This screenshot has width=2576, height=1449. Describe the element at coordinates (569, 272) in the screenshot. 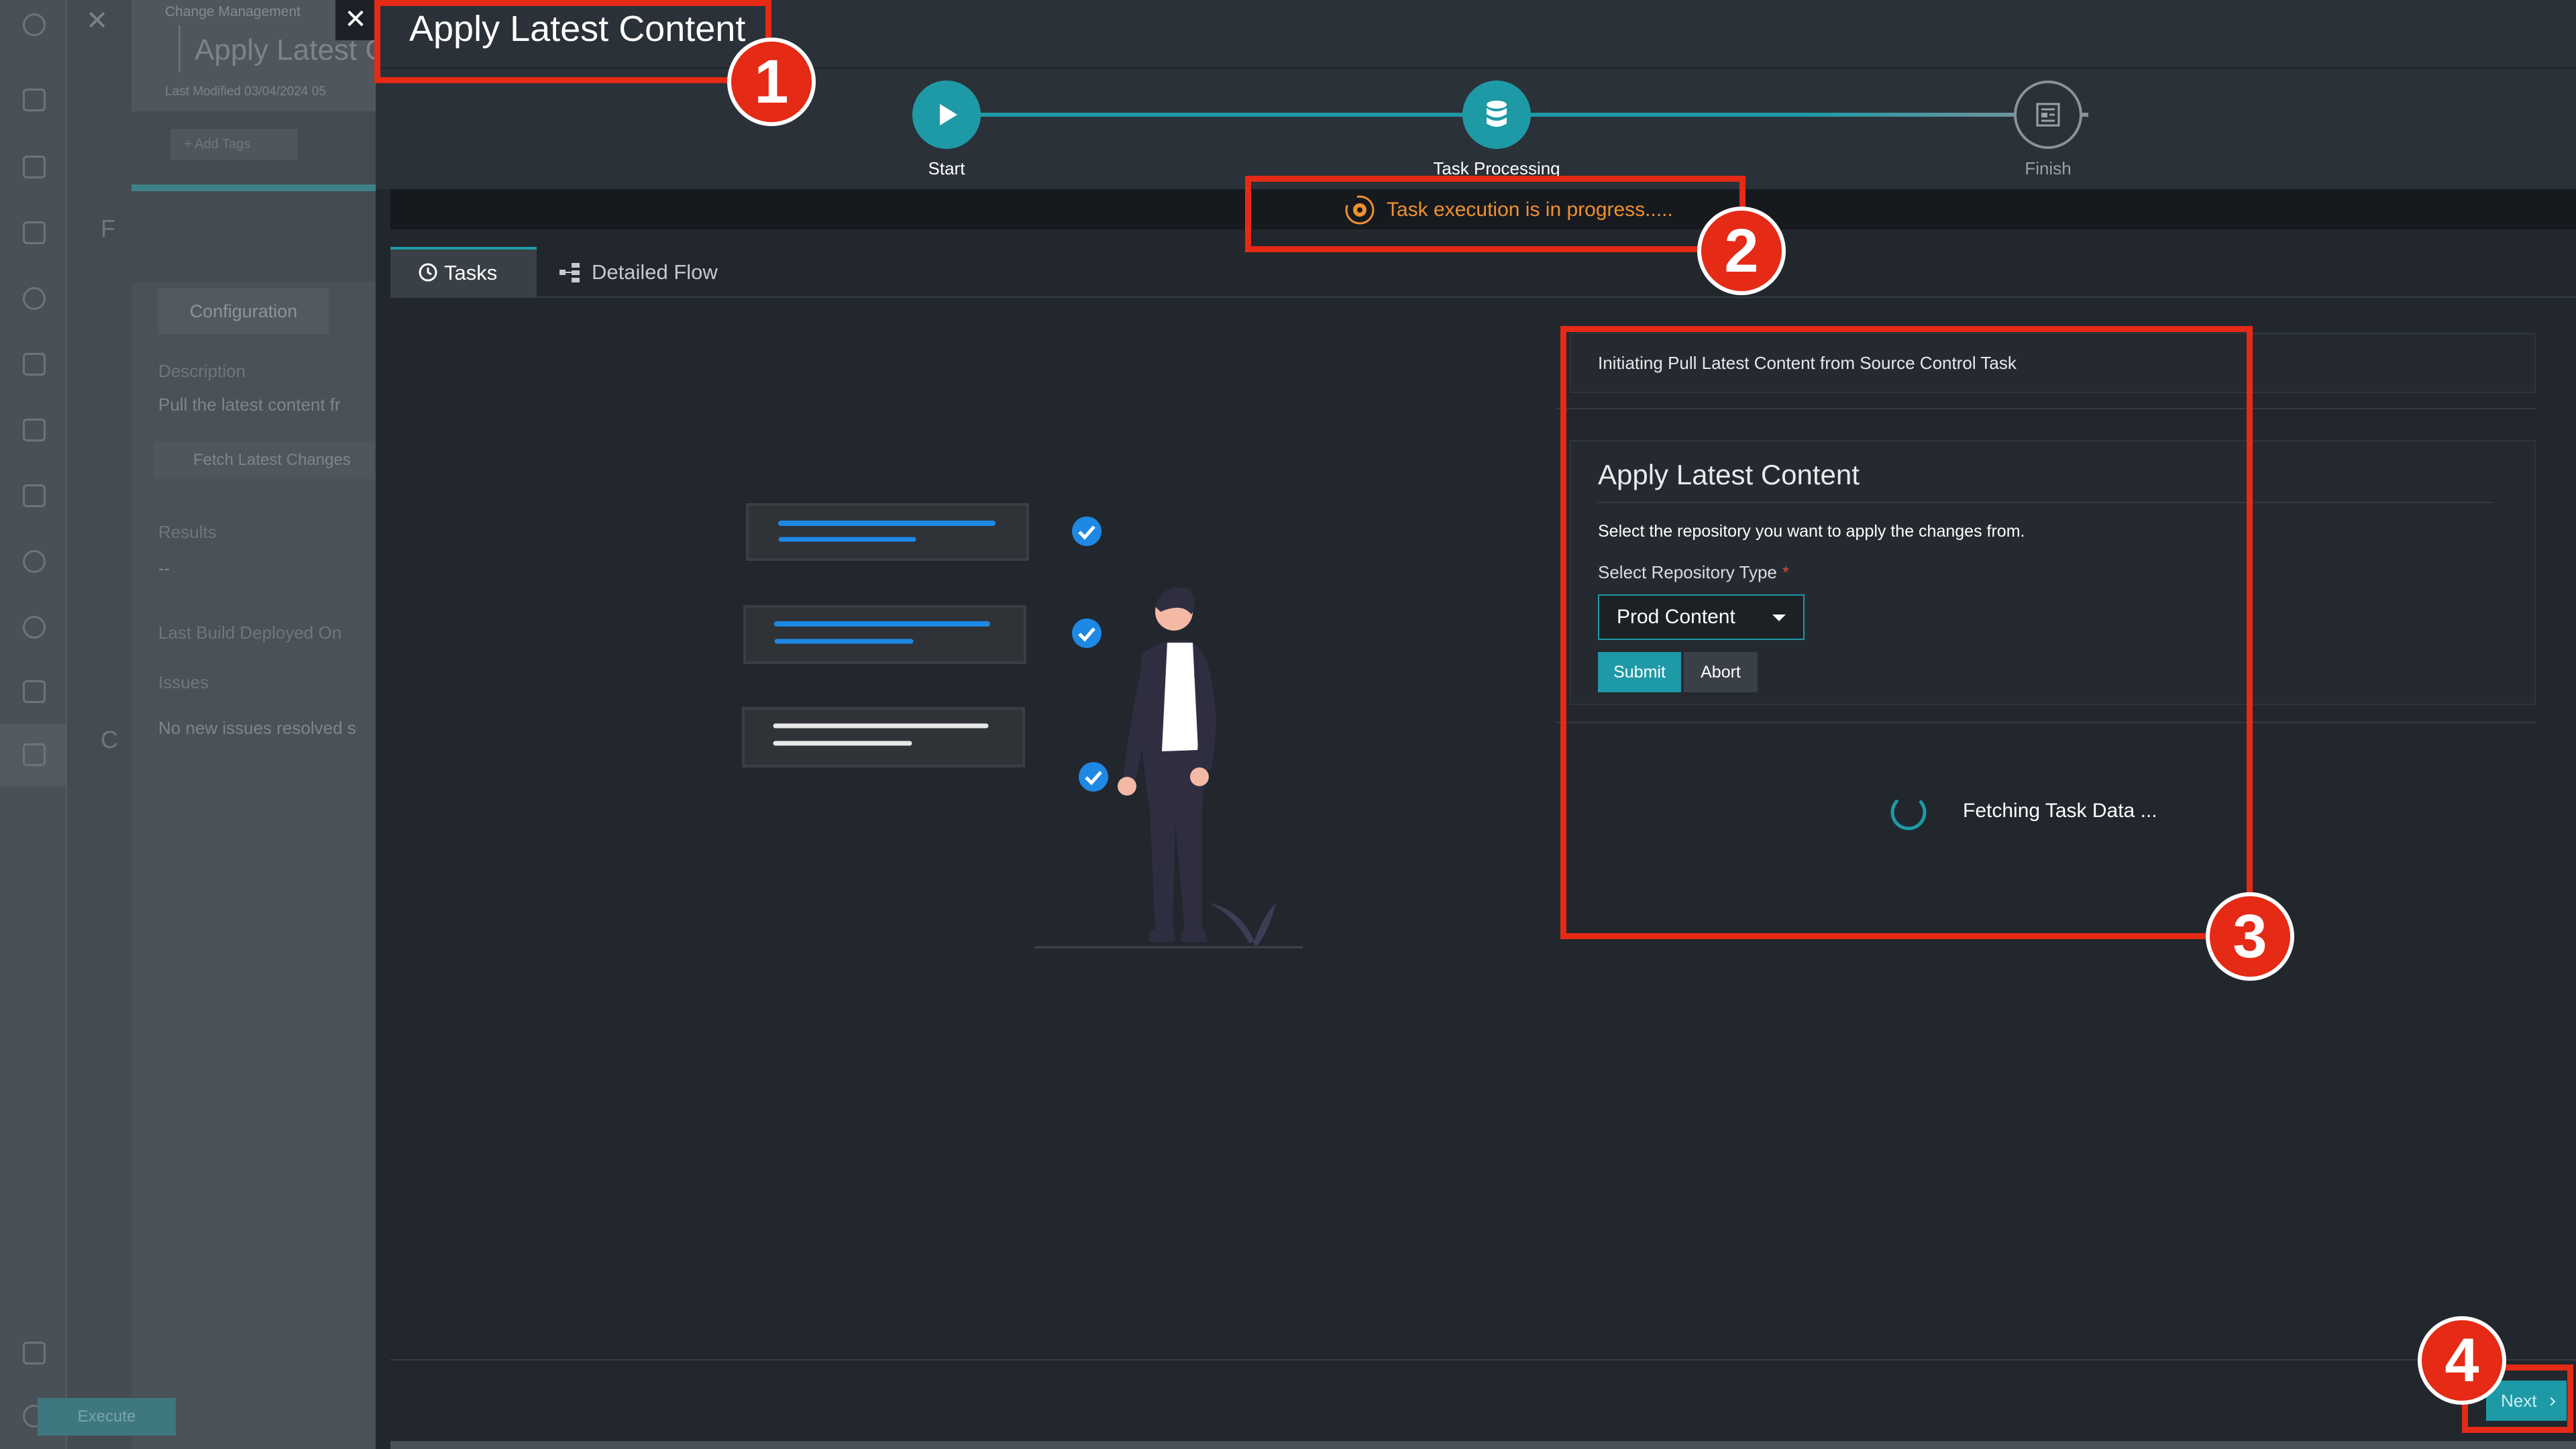

I see `flow-icon` at that location.